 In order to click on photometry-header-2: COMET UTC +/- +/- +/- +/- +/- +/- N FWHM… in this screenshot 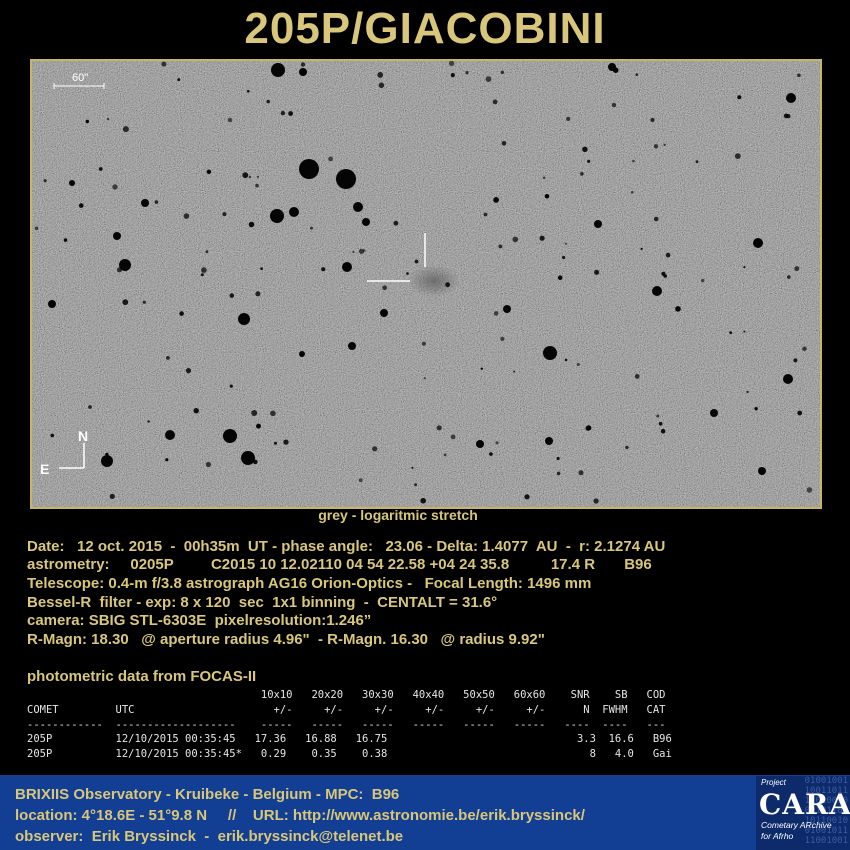, I will do `click(346, 709)`.